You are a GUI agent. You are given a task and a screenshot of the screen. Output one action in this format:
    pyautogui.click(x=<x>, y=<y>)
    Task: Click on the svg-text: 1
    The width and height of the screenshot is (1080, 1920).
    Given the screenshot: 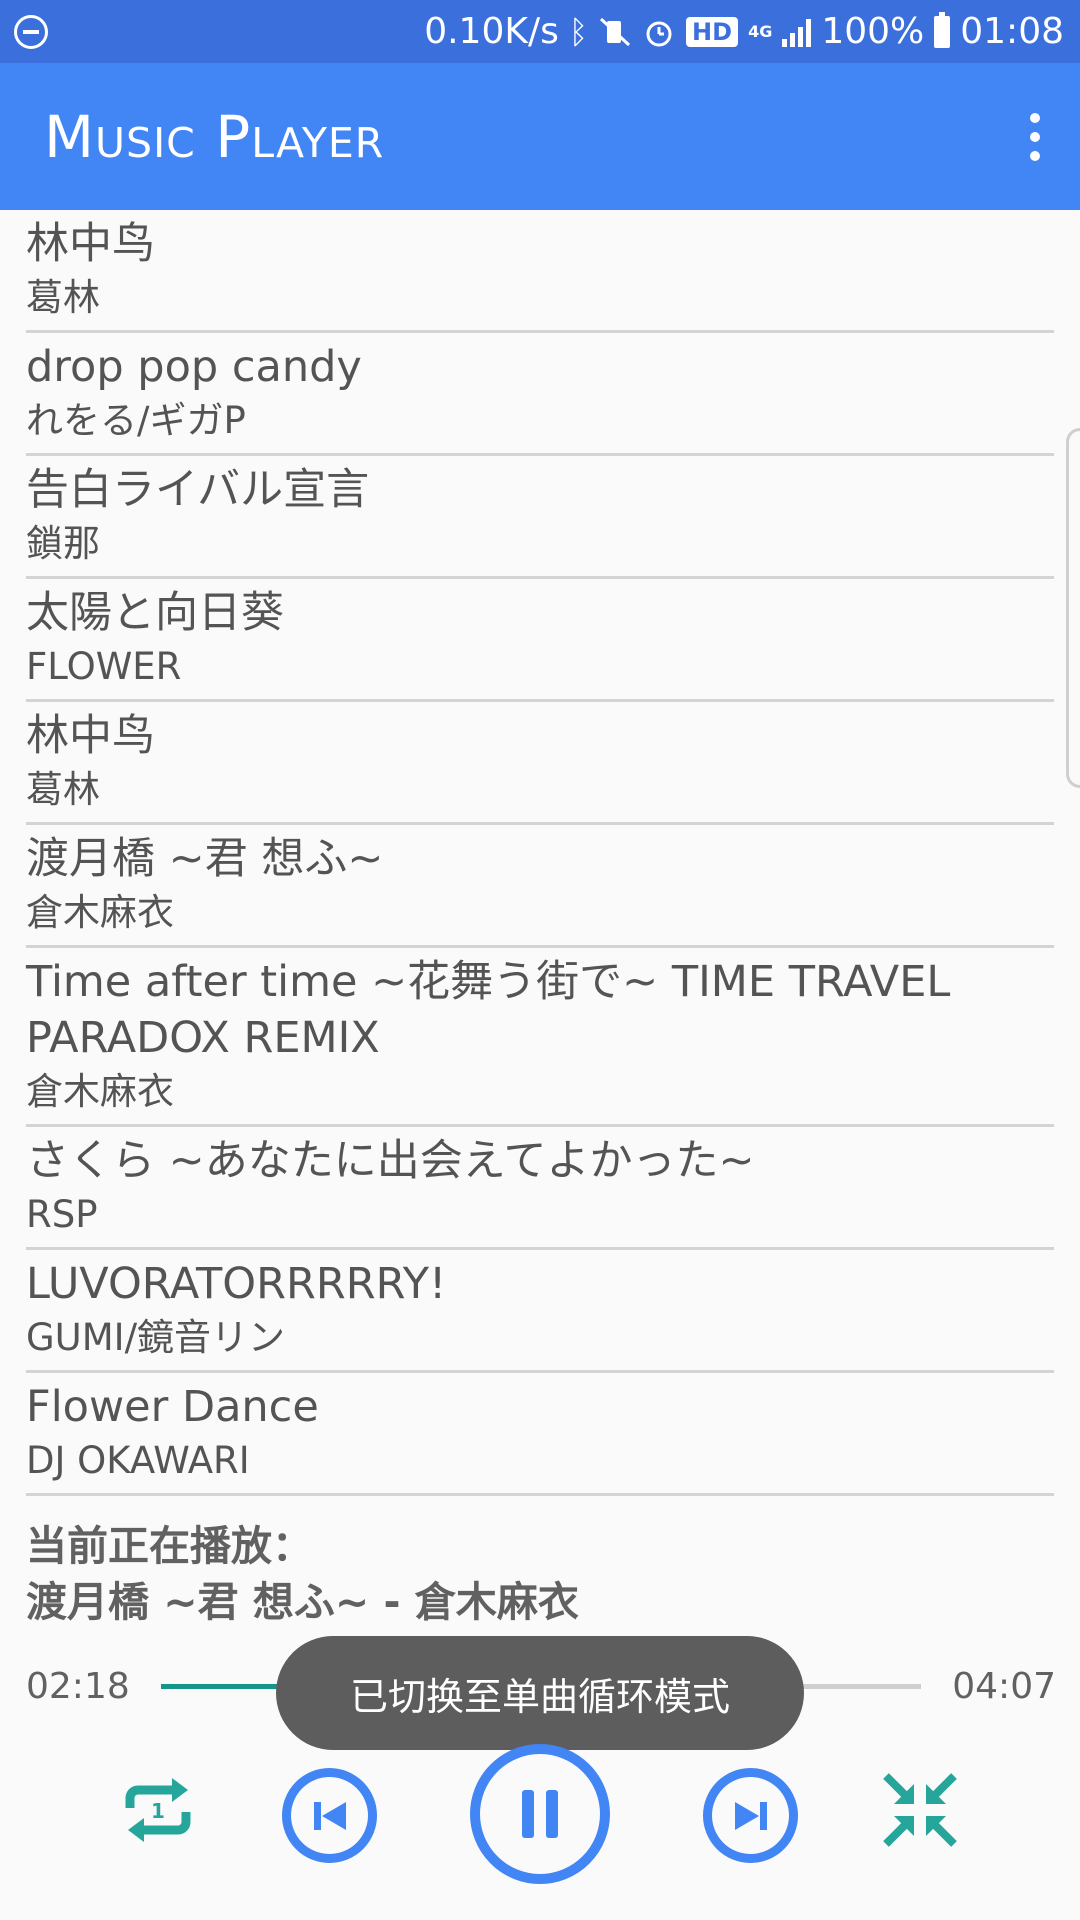 What is the action you would take?
    pyautogui.click(x=158, y=1811)
    